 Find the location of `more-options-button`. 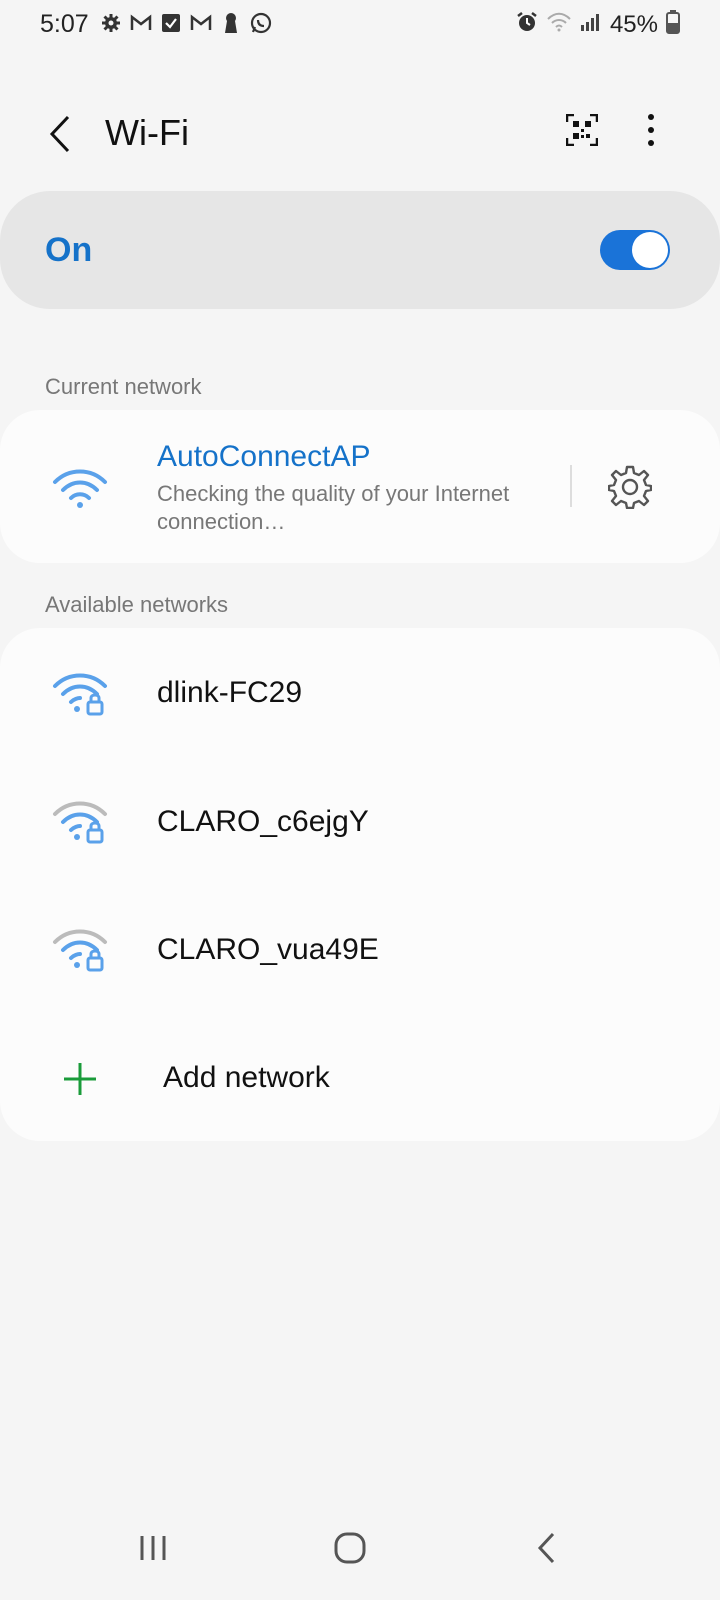

more-options-button is located at coordinates (651, 130).